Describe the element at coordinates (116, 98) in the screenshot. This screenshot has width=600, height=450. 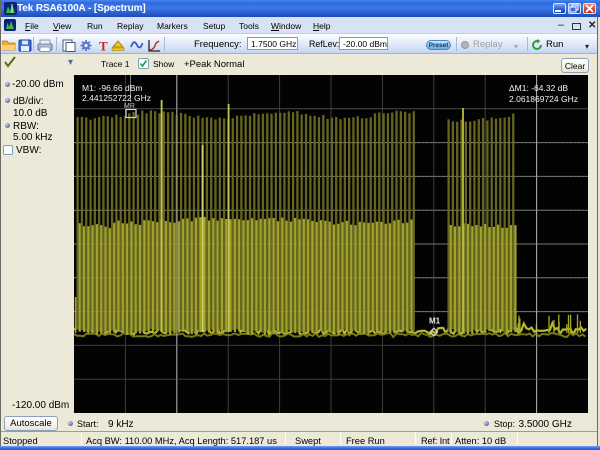
I see `svg-text: 2.441252722 GHz` at that location.